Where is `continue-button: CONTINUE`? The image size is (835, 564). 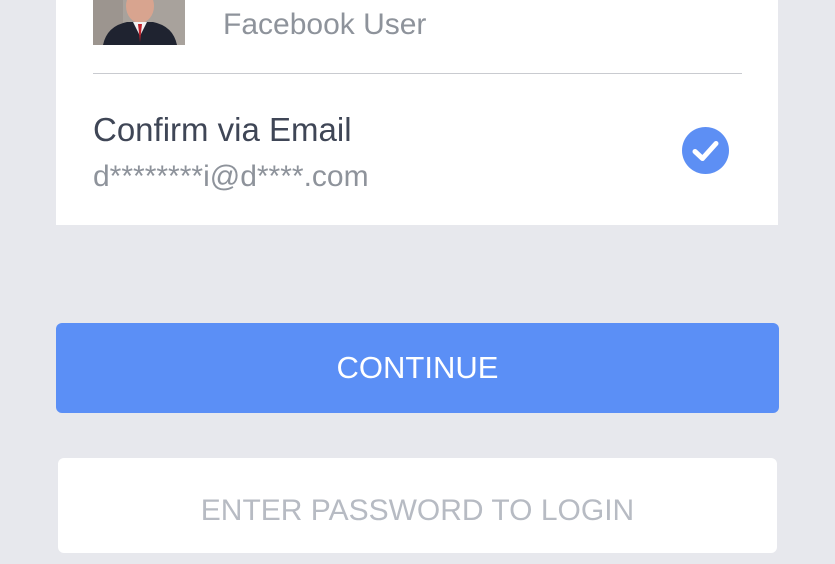
continue-button: CONTINUE is located at coordinates (417, 368).